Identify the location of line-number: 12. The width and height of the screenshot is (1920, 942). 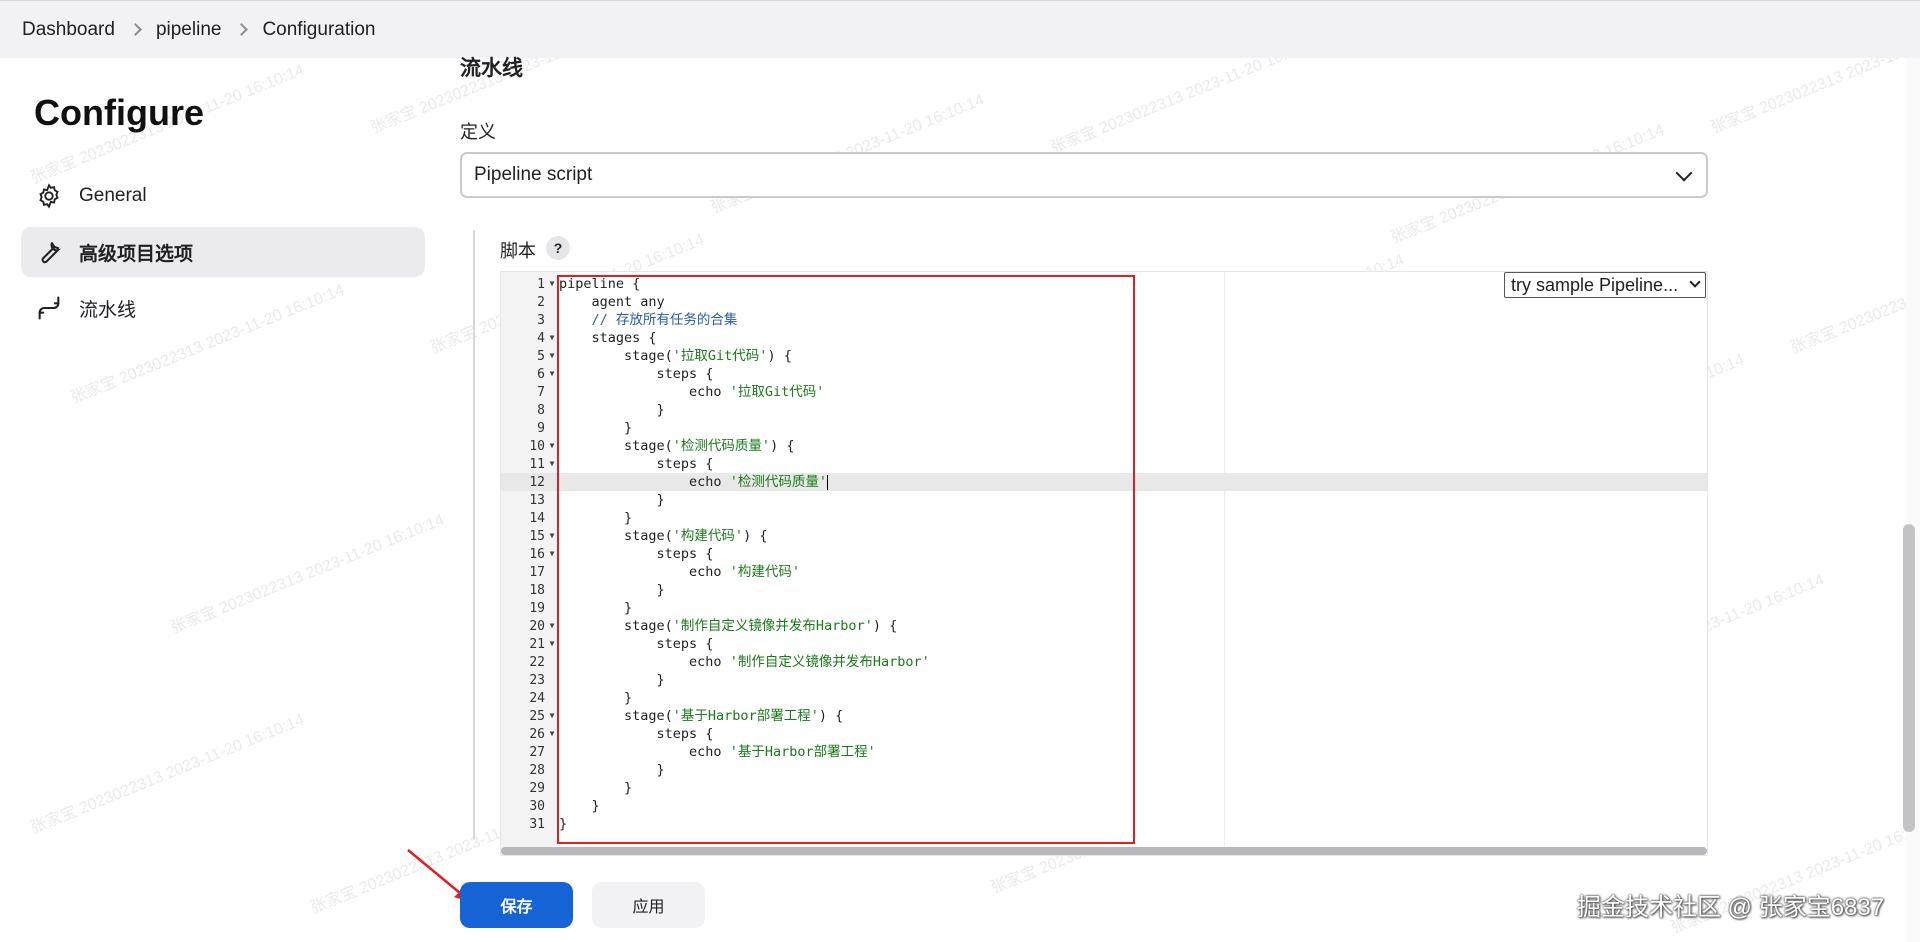
(537, 482).